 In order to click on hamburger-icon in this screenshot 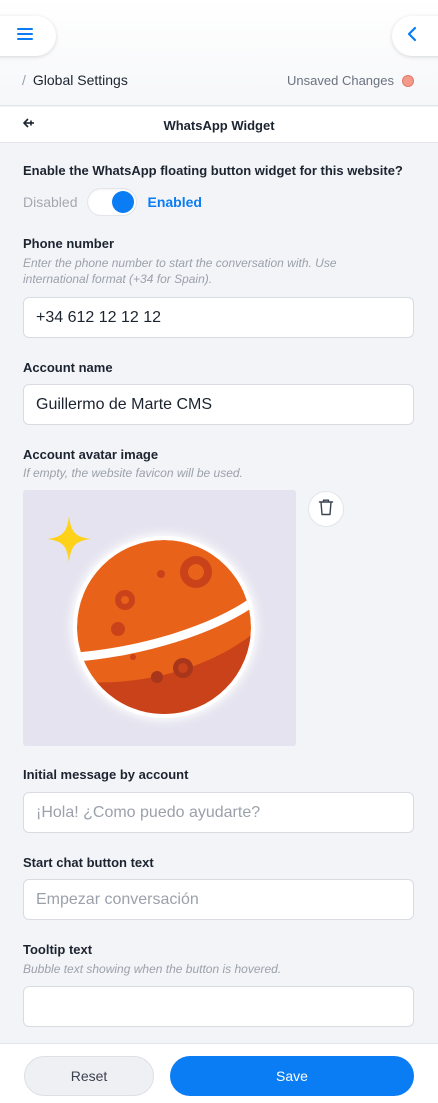, I will do `click(25, 36)`.